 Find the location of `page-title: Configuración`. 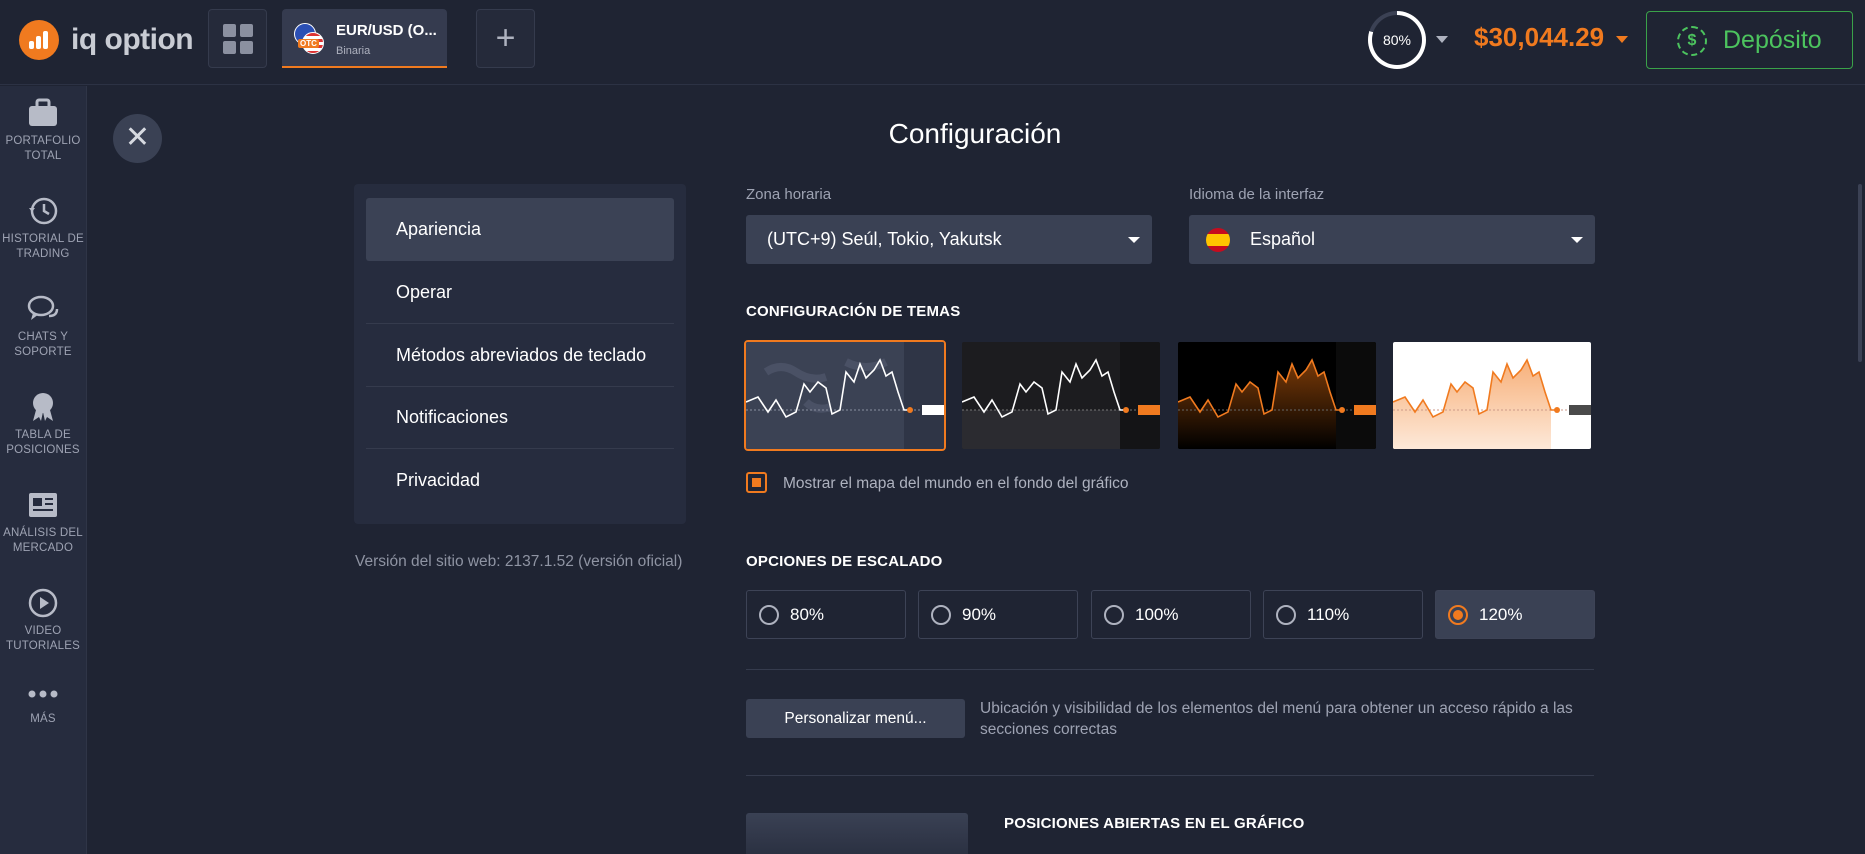

page-title: Configuración is located at coordinates (975, 133).